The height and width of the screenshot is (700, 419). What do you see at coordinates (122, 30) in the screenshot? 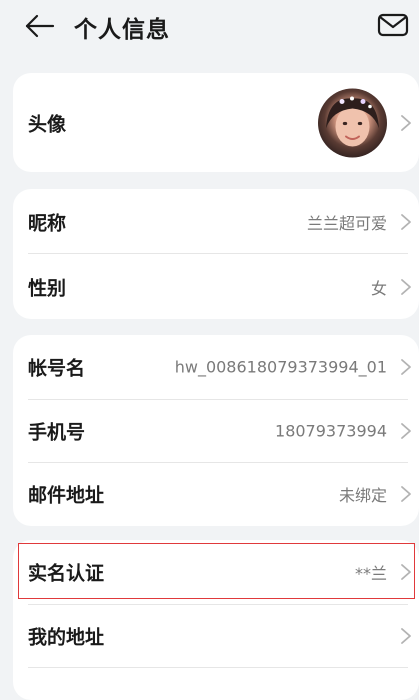
I see `page-title: 个人信息` at bounding box center [122, 30].